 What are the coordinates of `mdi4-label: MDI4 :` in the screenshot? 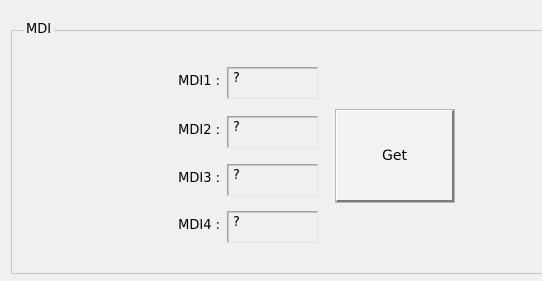 It's located at (199, 225).